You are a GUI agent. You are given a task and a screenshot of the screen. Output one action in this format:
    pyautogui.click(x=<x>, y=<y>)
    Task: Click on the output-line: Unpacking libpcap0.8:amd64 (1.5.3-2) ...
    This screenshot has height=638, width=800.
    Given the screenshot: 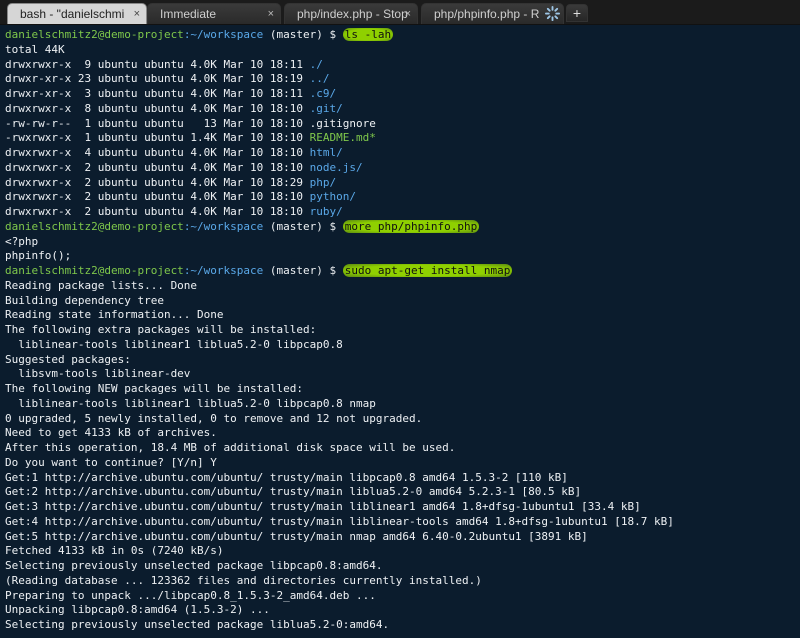 What is the action you would take?
    pyautogui.click(x=339, y=610)
    